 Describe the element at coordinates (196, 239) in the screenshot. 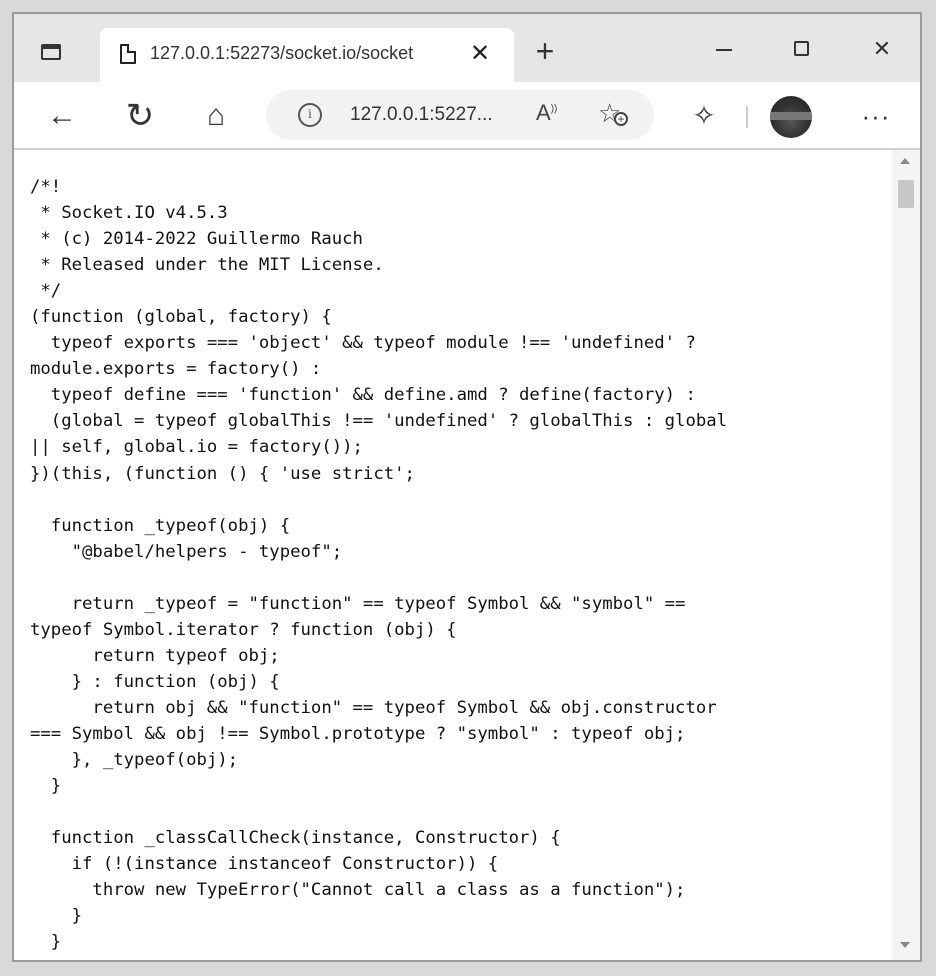

I see `code-line: * (c) 2014-2022 Guillermo Rauch` at that location.